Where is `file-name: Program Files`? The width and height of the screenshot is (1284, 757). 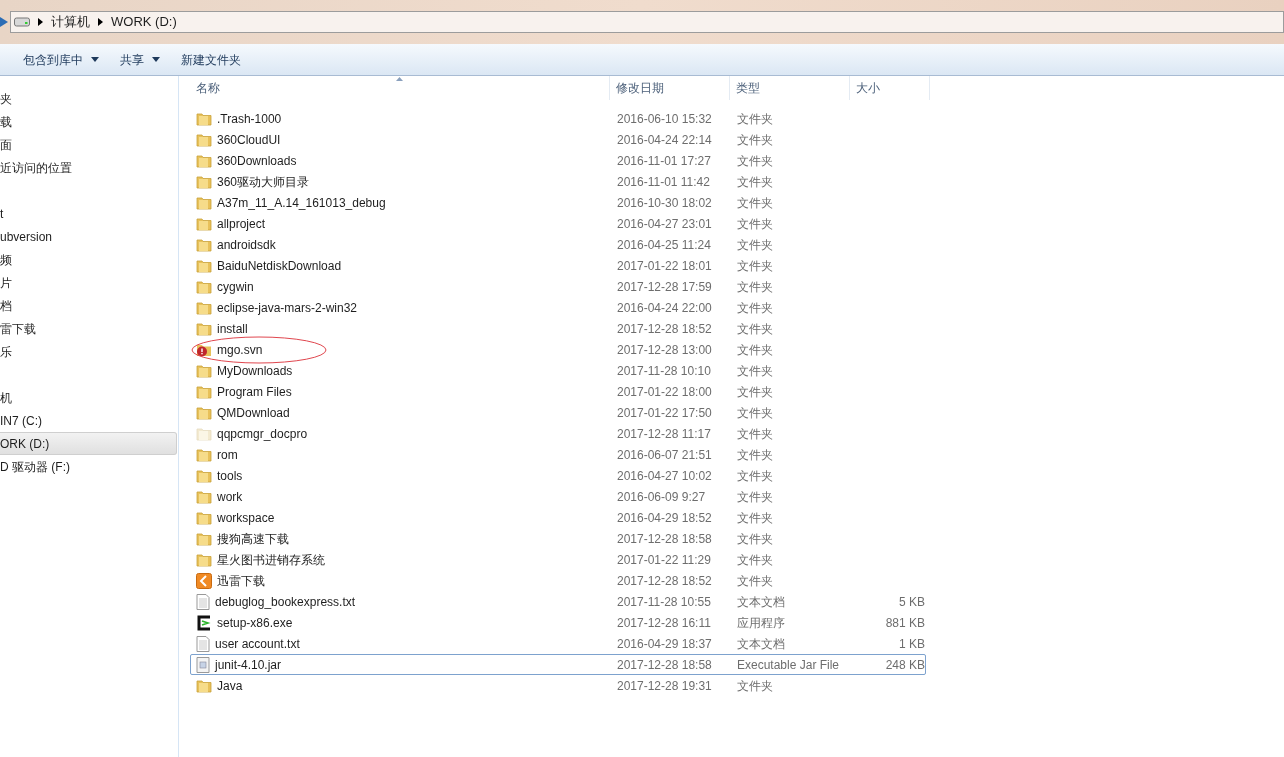 file-name: Program Files is located at coordinates (254, 392).